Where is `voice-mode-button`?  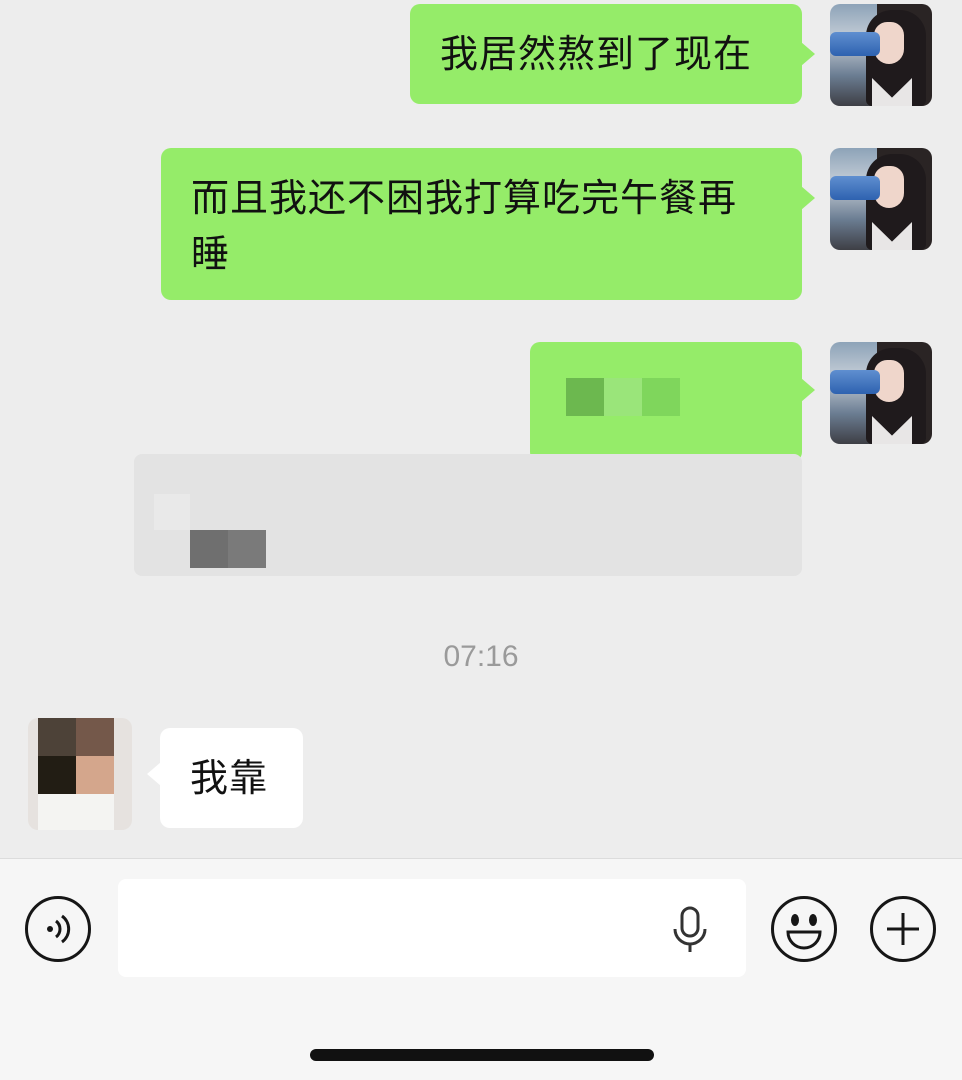
voice-mode-button is located at coordinates (58, 929).